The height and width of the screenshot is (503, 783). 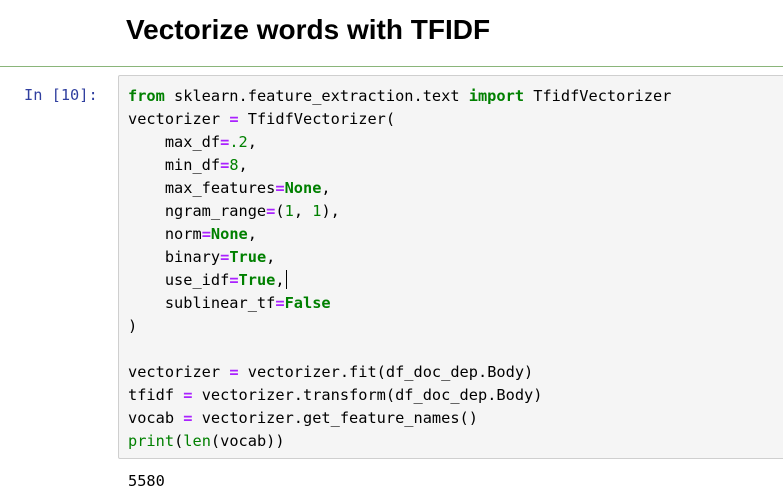 What do you see at coordinates (174, 142) in the screenshot?
I see `code-token: max_df` at bounding box center [174, 142].